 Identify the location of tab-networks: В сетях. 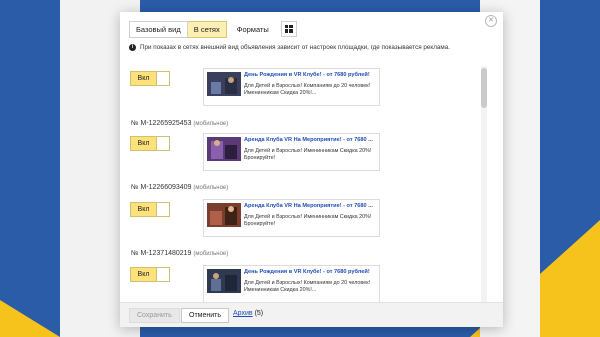
(207, 29).